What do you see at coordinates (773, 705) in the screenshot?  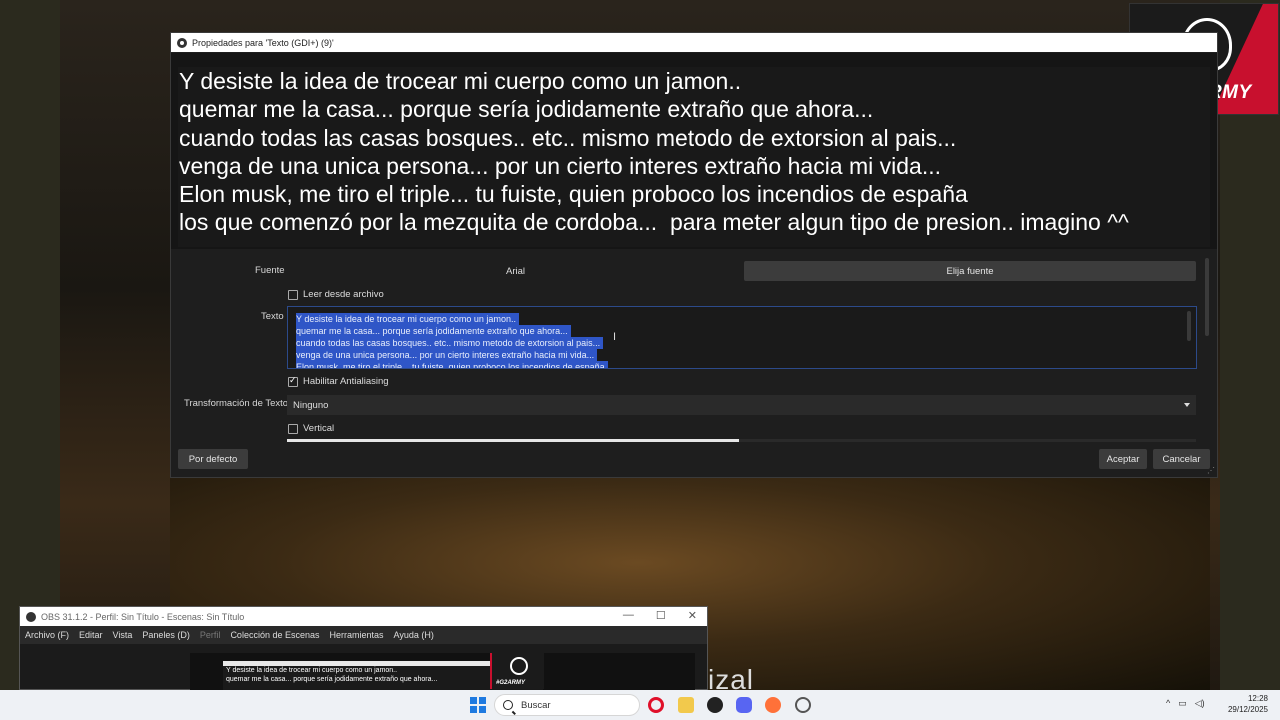 I see `firefox-icon` at bounding box center [773, 705].